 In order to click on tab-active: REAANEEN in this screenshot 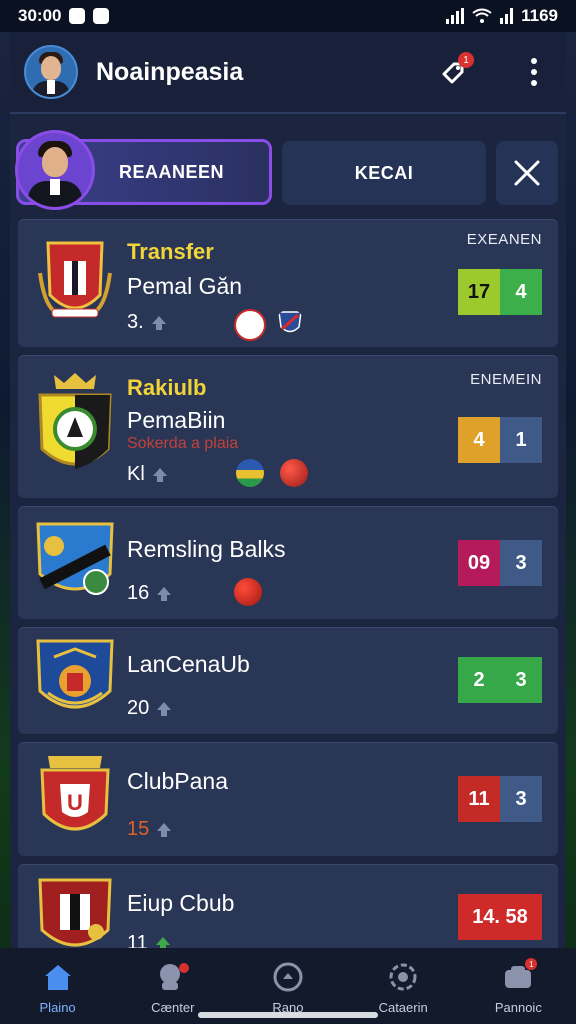, I will do `click(143, 170)`.